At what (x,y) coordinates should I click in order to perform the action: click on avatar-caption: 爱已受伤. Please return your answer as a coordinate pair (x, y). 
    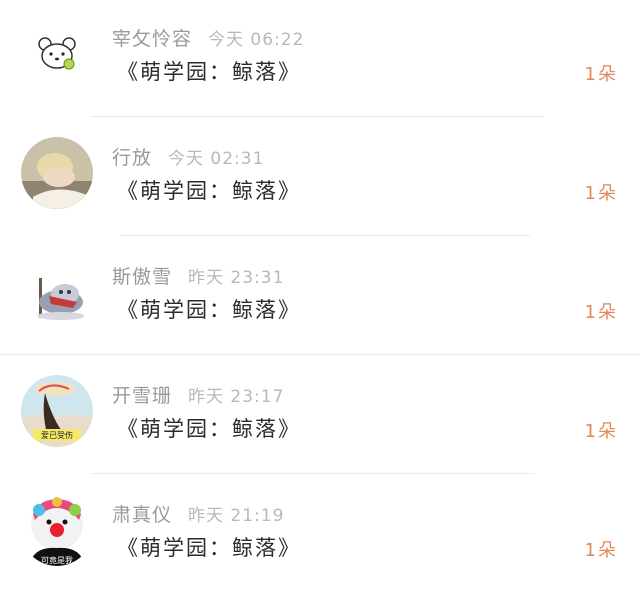
    Looking at the image, I should click on (57, 435).